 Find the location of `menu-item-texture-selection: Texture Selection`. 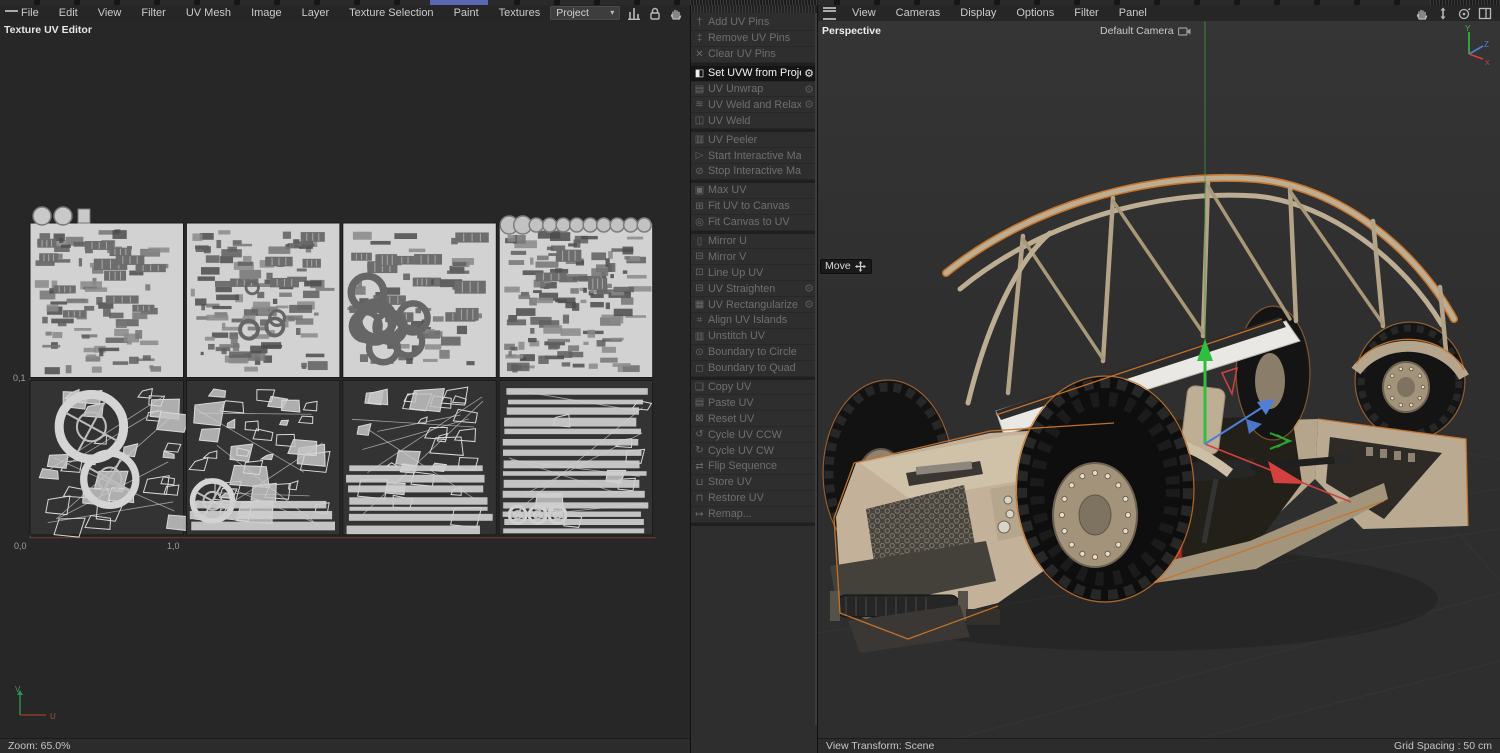

menu-item-texture-selection: Texture Selection is located at coordinates (391, 13).